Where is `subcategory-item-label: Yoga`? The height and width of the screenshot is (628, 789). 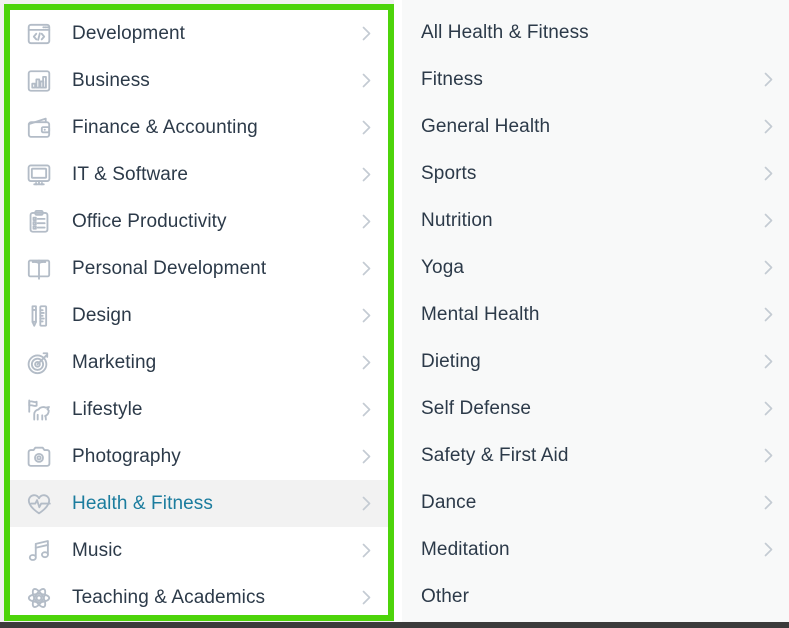
subcategory-item-label: Yoga is located at coordinates (443, 267).